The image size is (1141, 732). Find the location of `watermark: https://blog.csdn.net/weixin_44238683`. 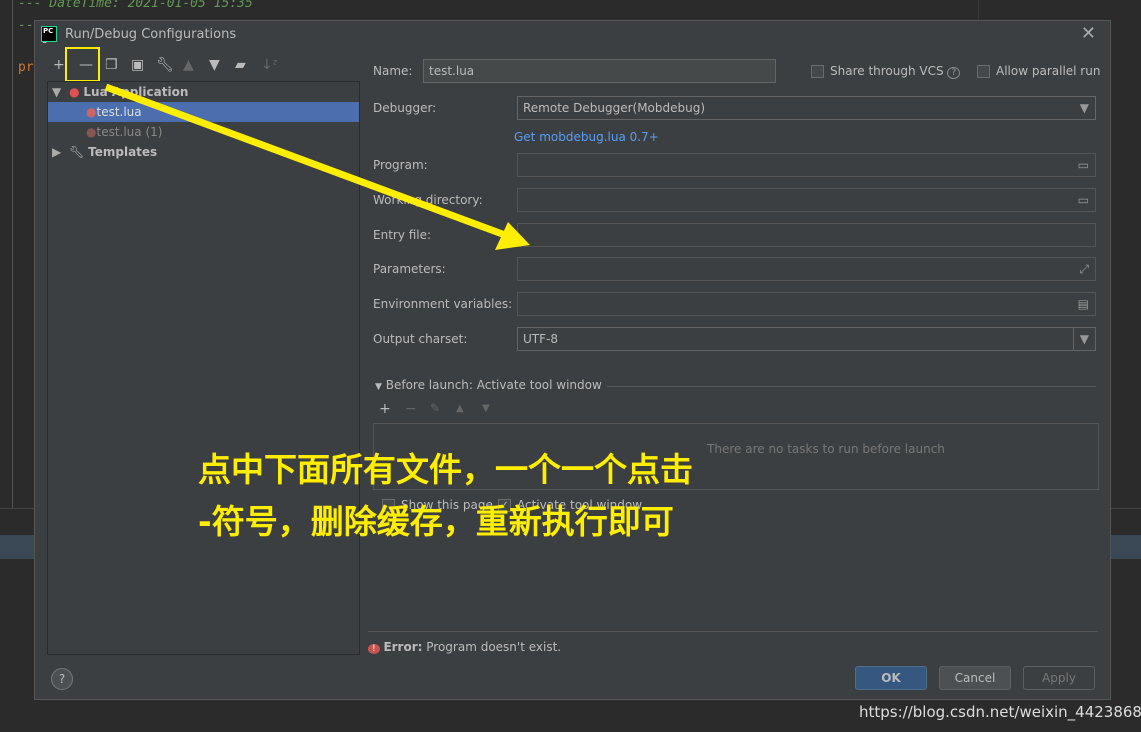

watermark: https://blog.csdn.net/weixin_44238683 is located at coordinates (1000, 712).